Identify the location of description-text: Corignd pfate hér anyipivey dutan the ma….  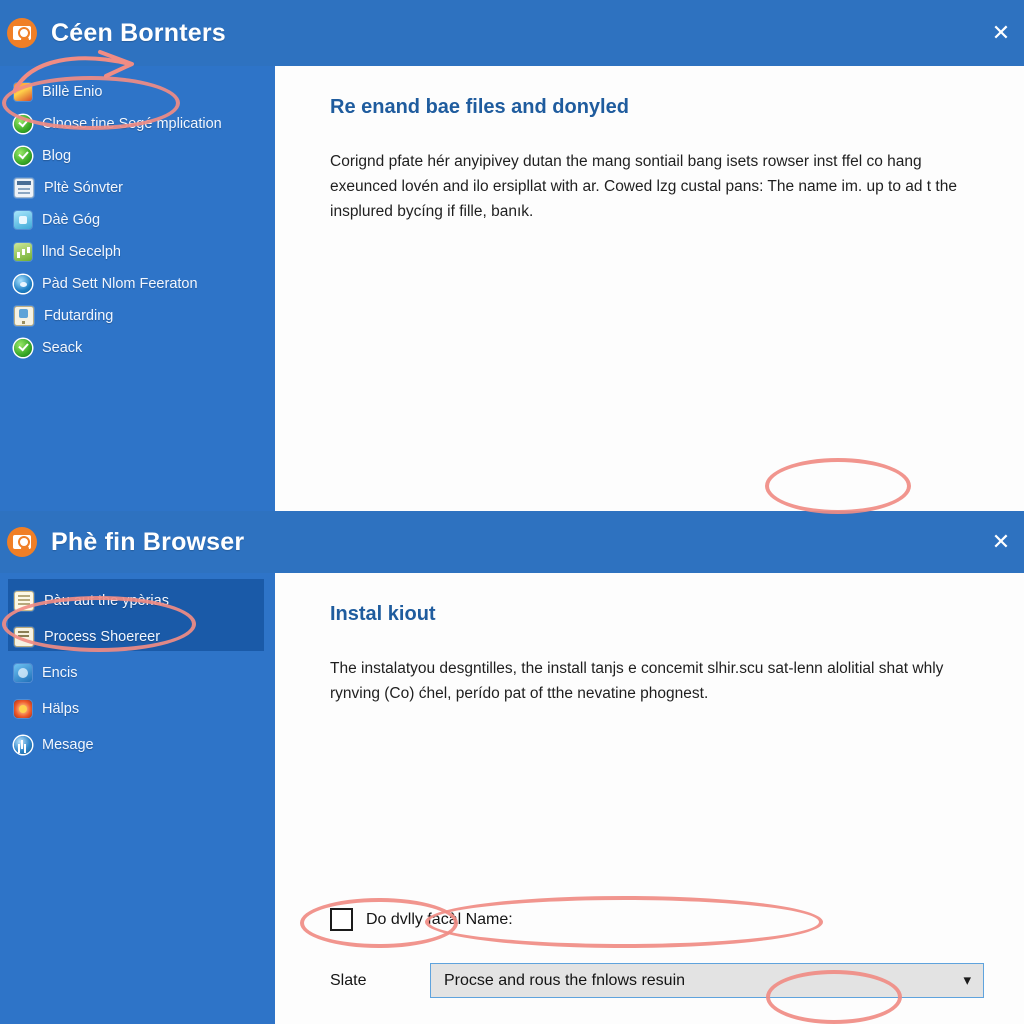
(643, 187).